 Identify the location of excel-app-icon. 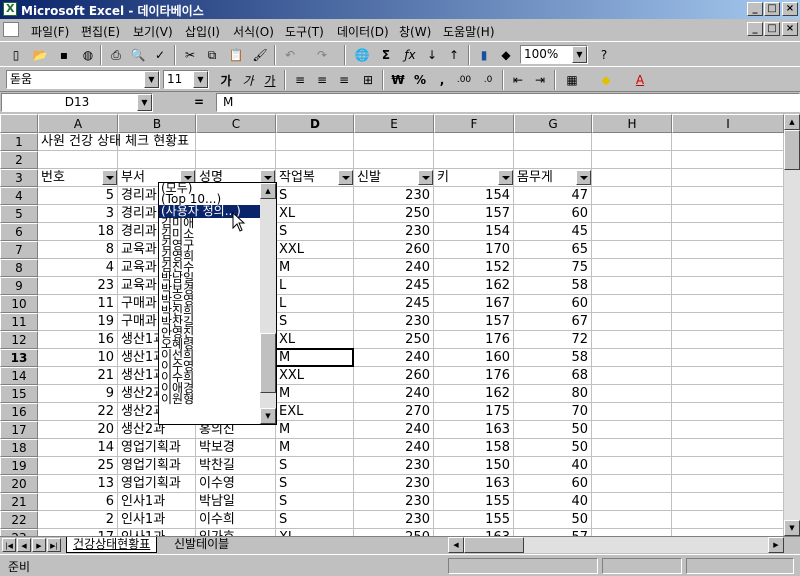
(10, 9).